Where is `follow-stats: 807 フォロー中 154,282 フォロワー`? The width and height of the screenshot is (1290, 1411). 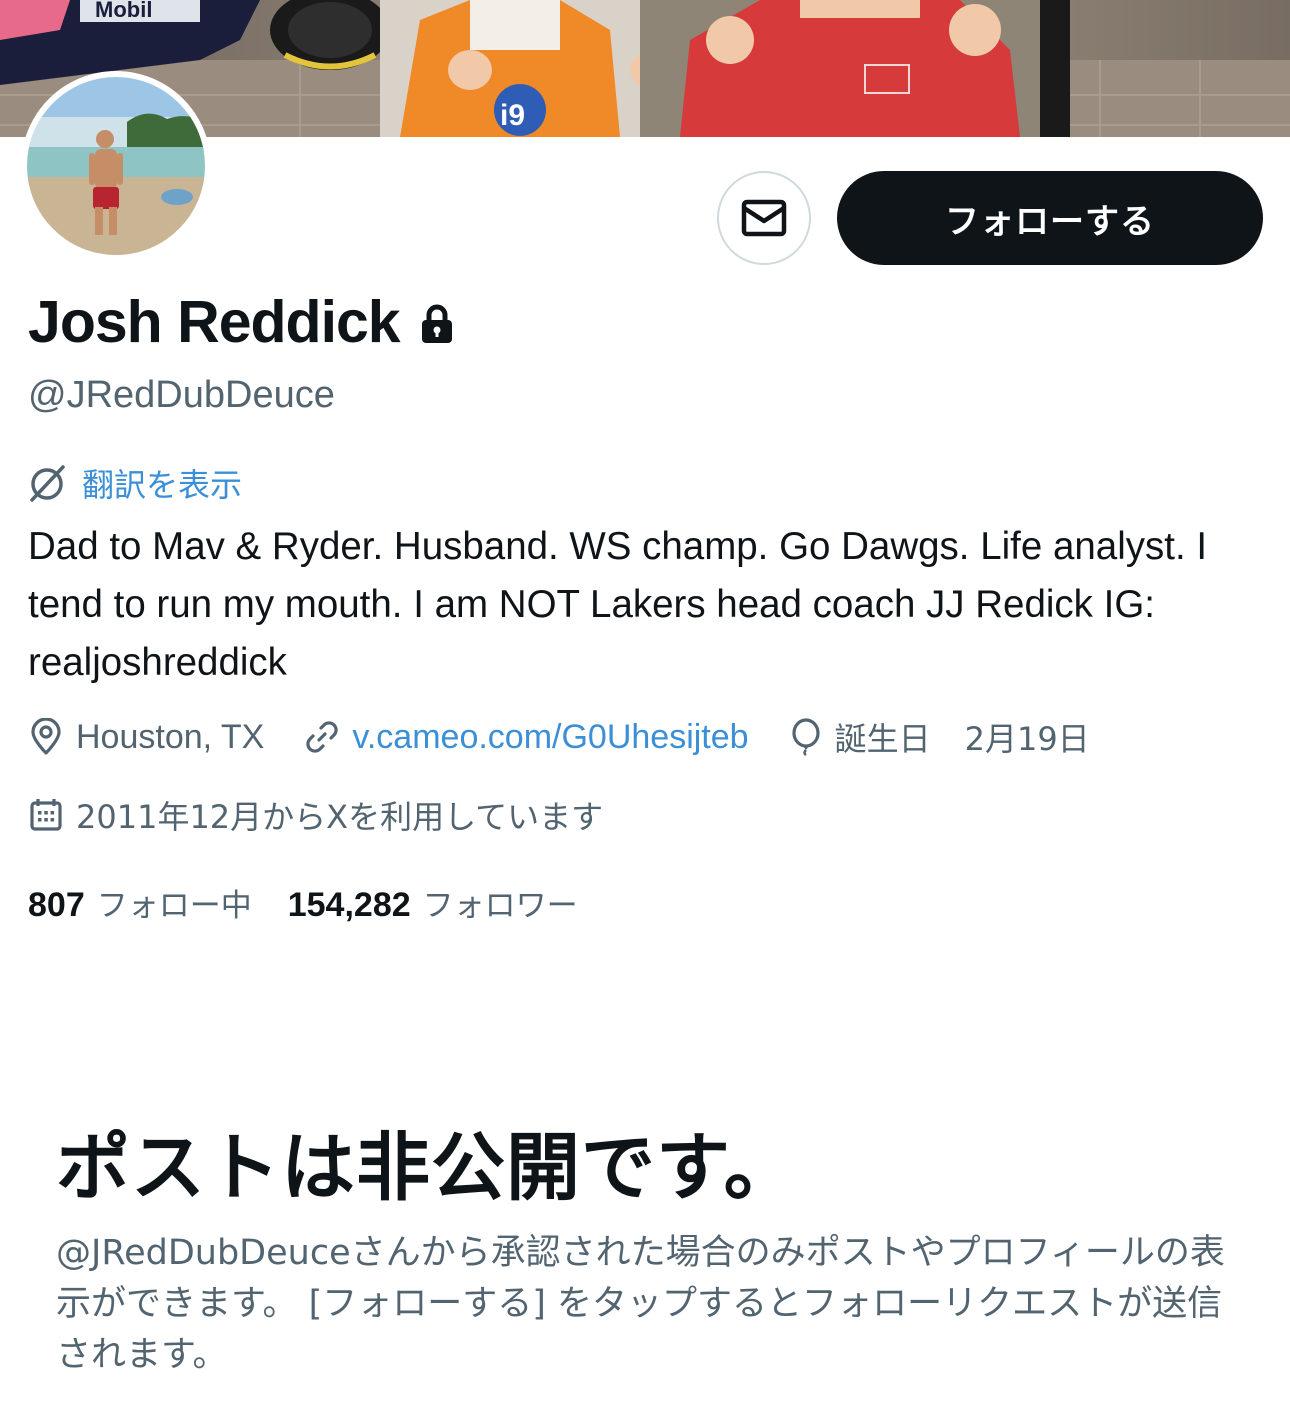
follow-stats: 807 フォロー中 154,282 フォロワー is located at coordinates (321, 902).